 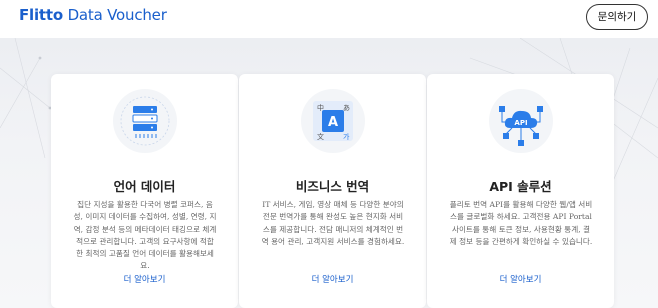 What do you see at coordinates (320, 107) in the screenshot?
I see `translation-glyph-zh: 中` at bounding box center [320, 107].